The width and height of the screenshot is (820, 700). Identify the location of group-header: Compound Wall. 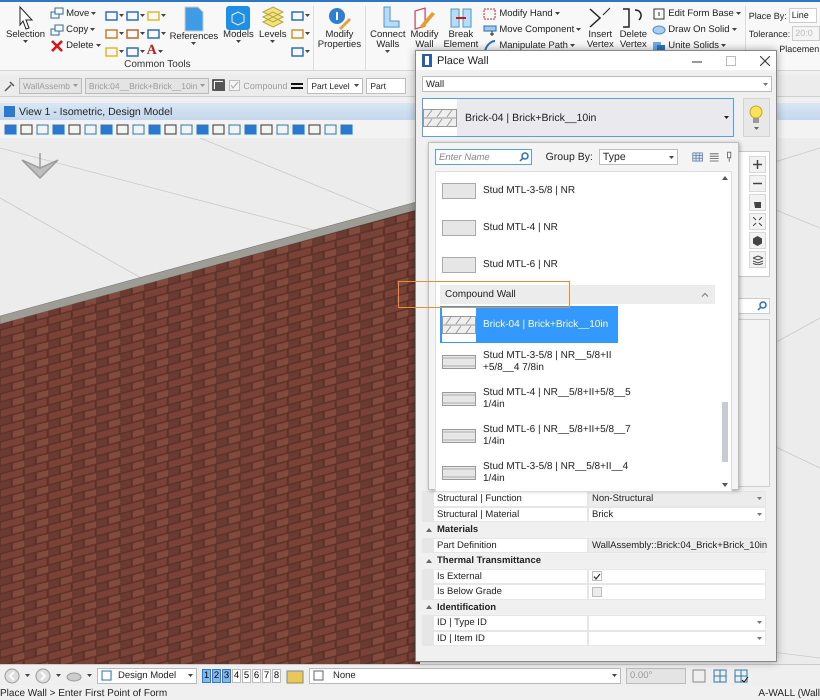
(577, 294).